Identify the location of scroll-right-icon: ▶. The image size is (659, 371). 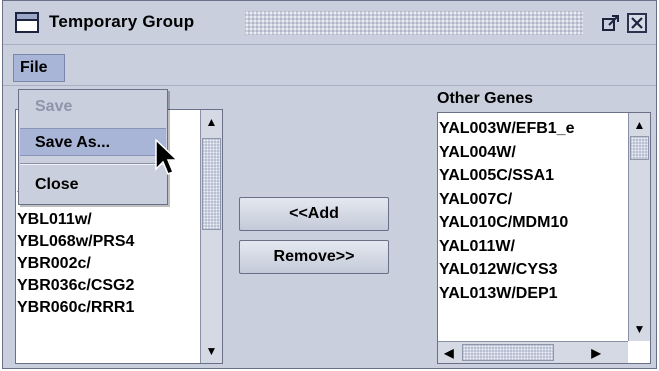
(596, 352).